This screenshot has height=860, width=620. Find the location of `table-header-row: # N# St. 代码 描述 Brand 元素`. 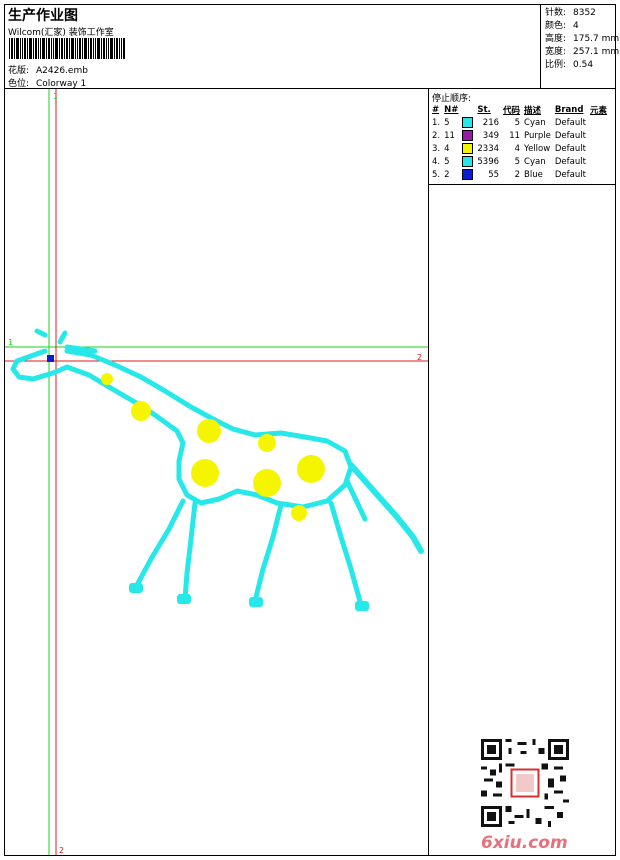

table-header-row: # N# St. 代码 描述 Brand 元素 is located at coordinates (519, 109).